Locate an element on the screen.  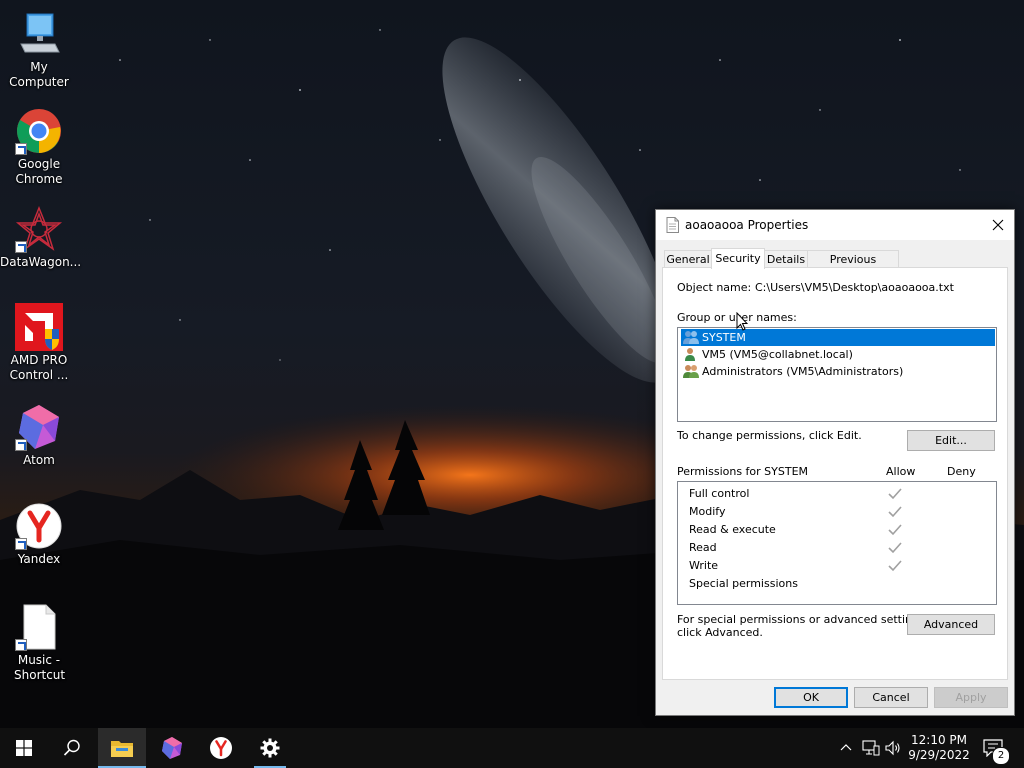
user-name: SYSTEM is located at coordinates (724, 337).